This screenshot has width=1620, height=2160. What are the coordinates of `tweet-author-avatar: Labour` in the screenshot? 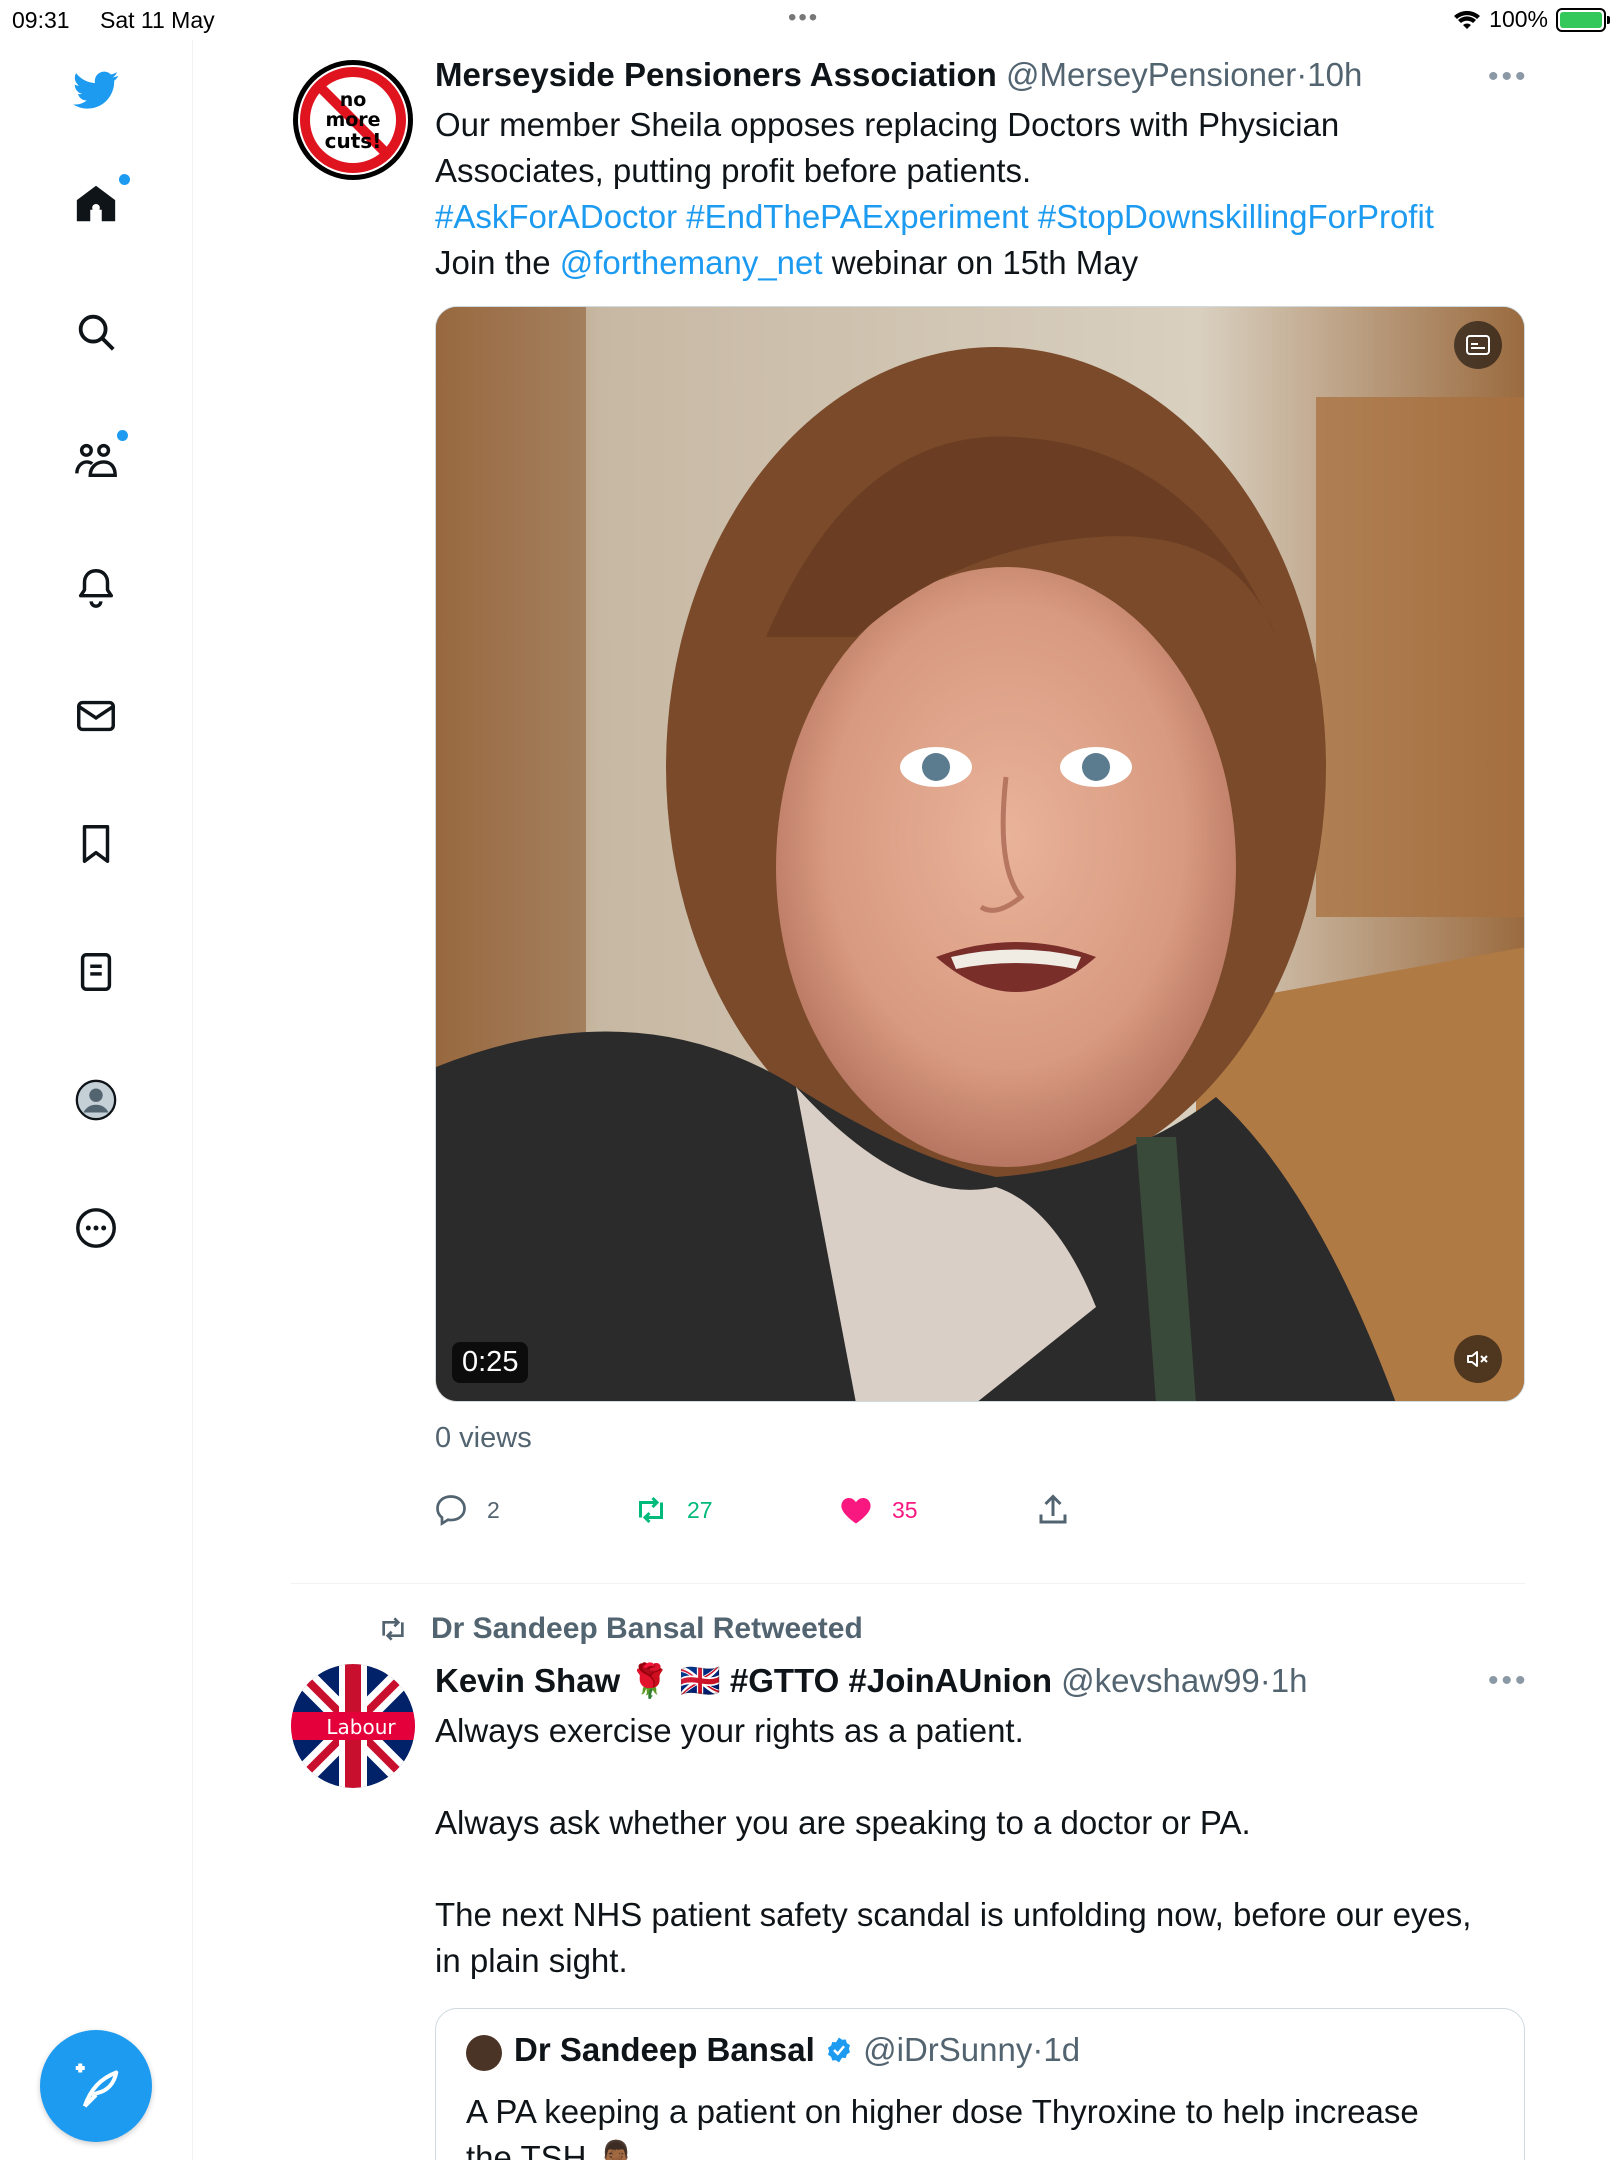 It's located at (353, 1726).